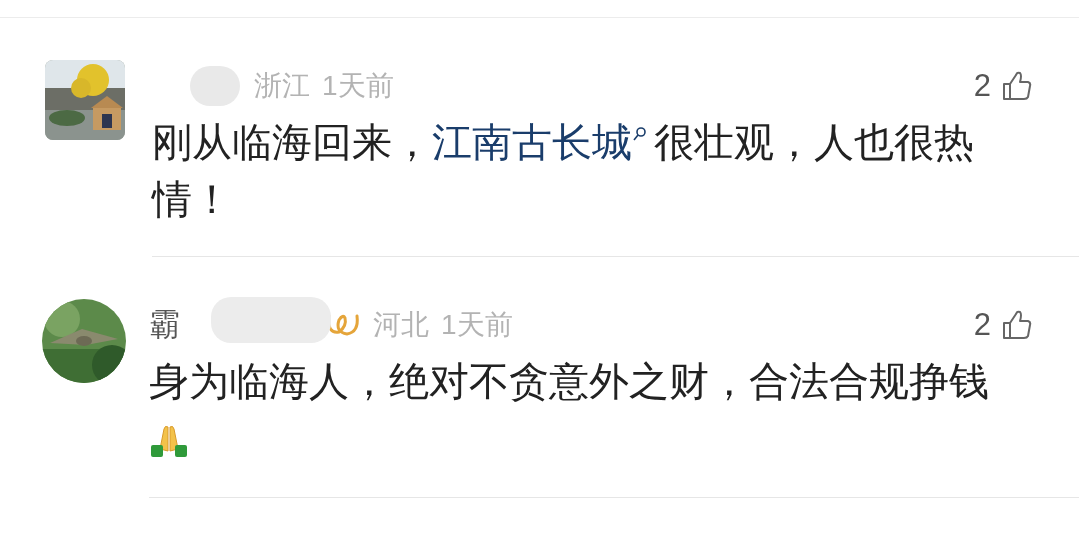 This screenshot has width=1079, height=543. Describe the element at coordinates (169, 441) in the screenshot. I see `praying-hands-icon` at that location.